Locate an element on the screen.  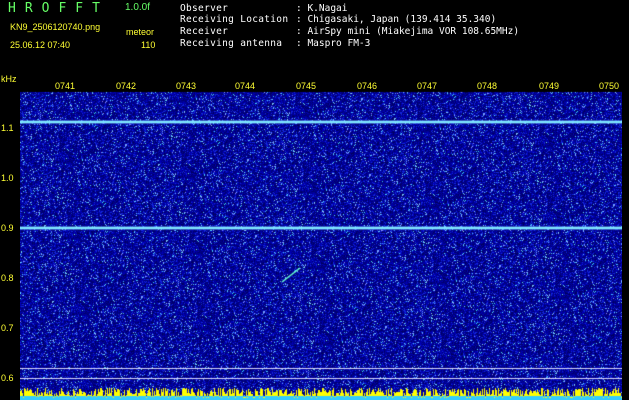
time-tick-0741: 0741 is located at coordinates (65, 86).